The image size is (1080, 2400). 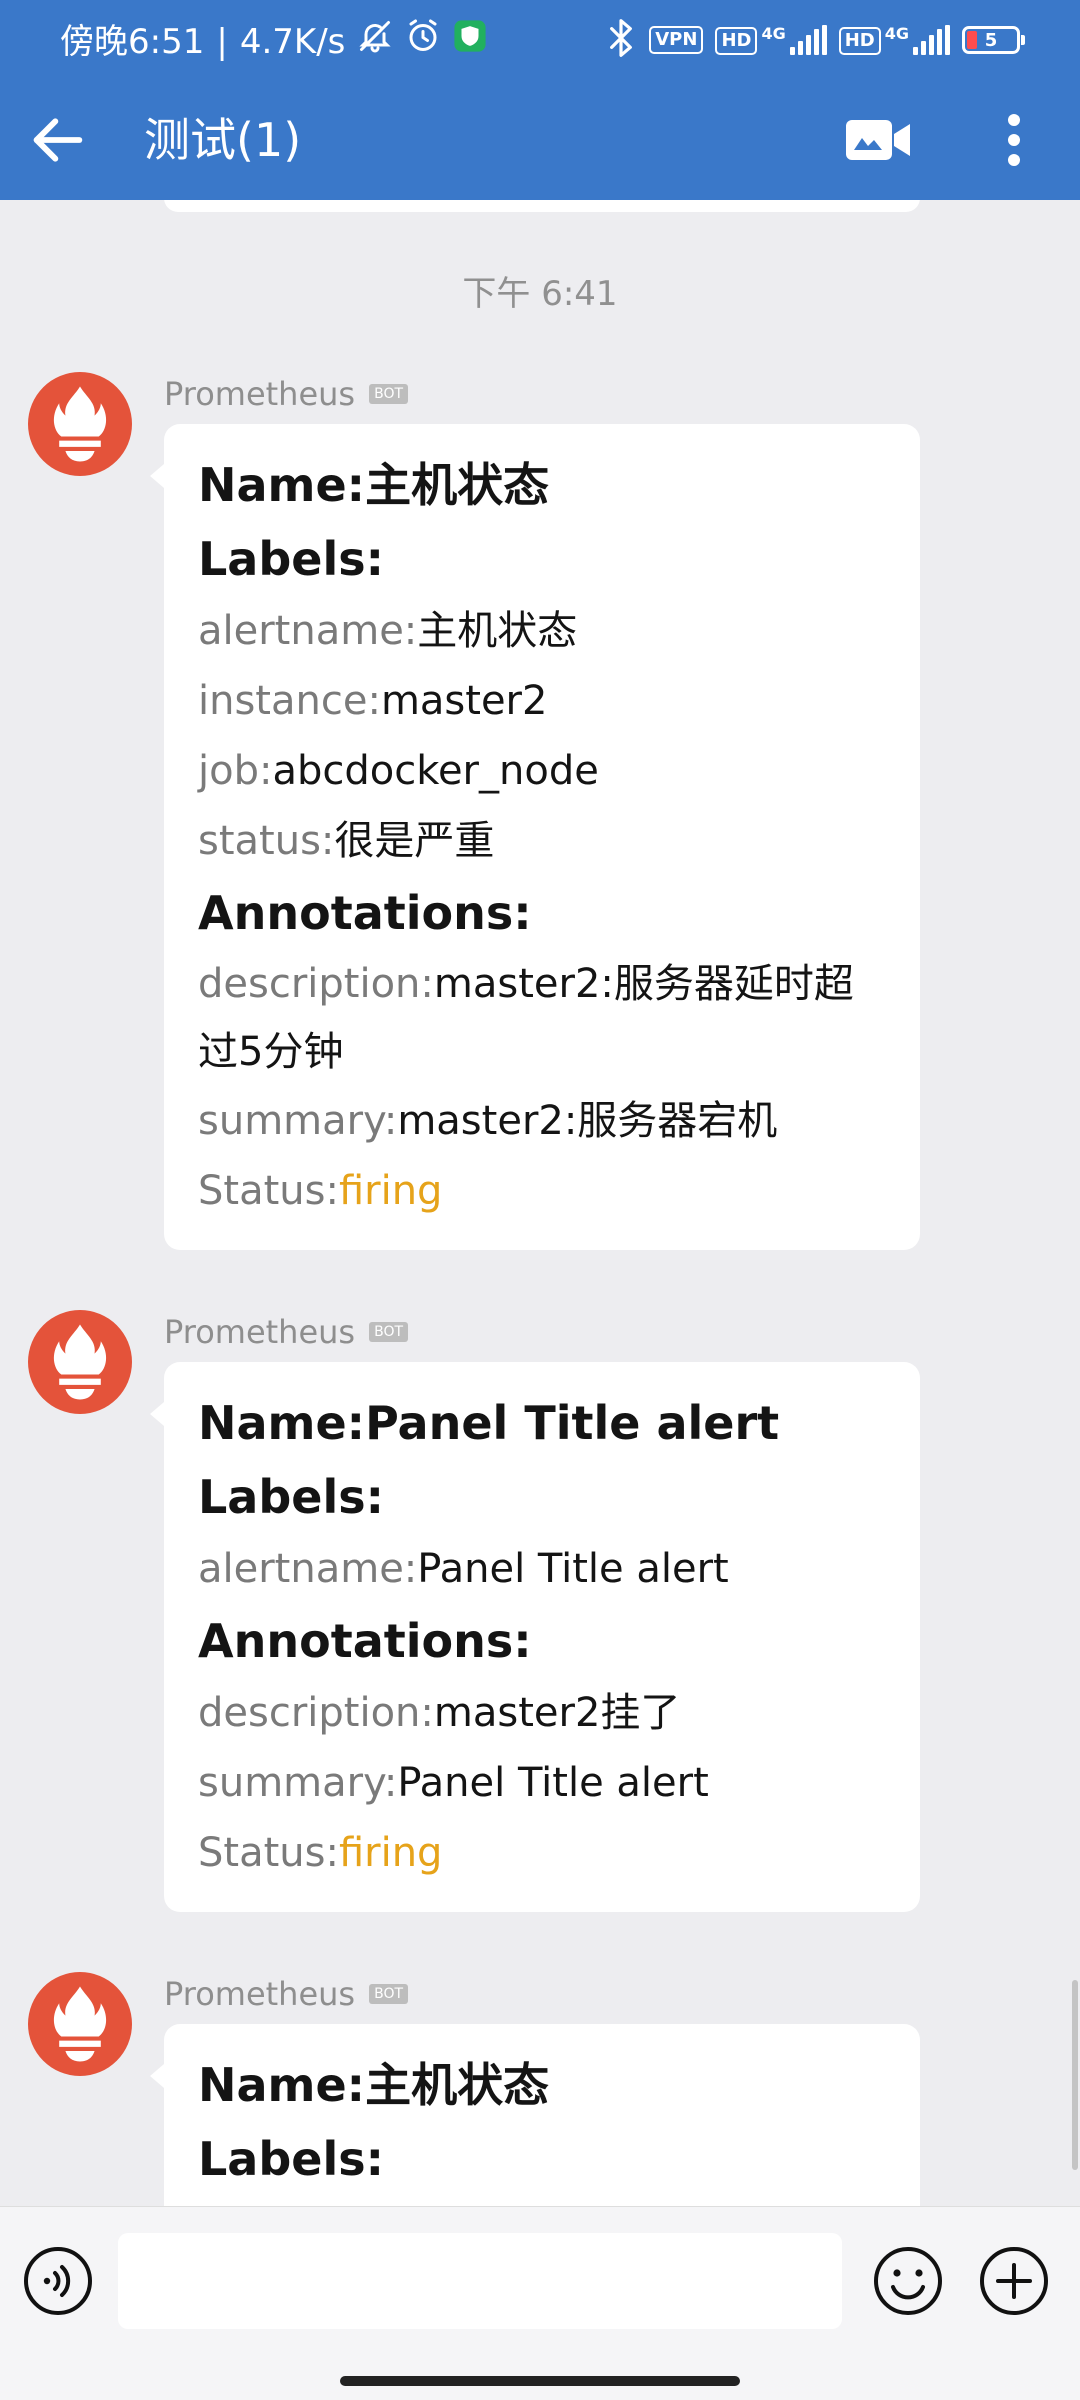 I want to click on battery-level: 5, so click(x=991, y=40).